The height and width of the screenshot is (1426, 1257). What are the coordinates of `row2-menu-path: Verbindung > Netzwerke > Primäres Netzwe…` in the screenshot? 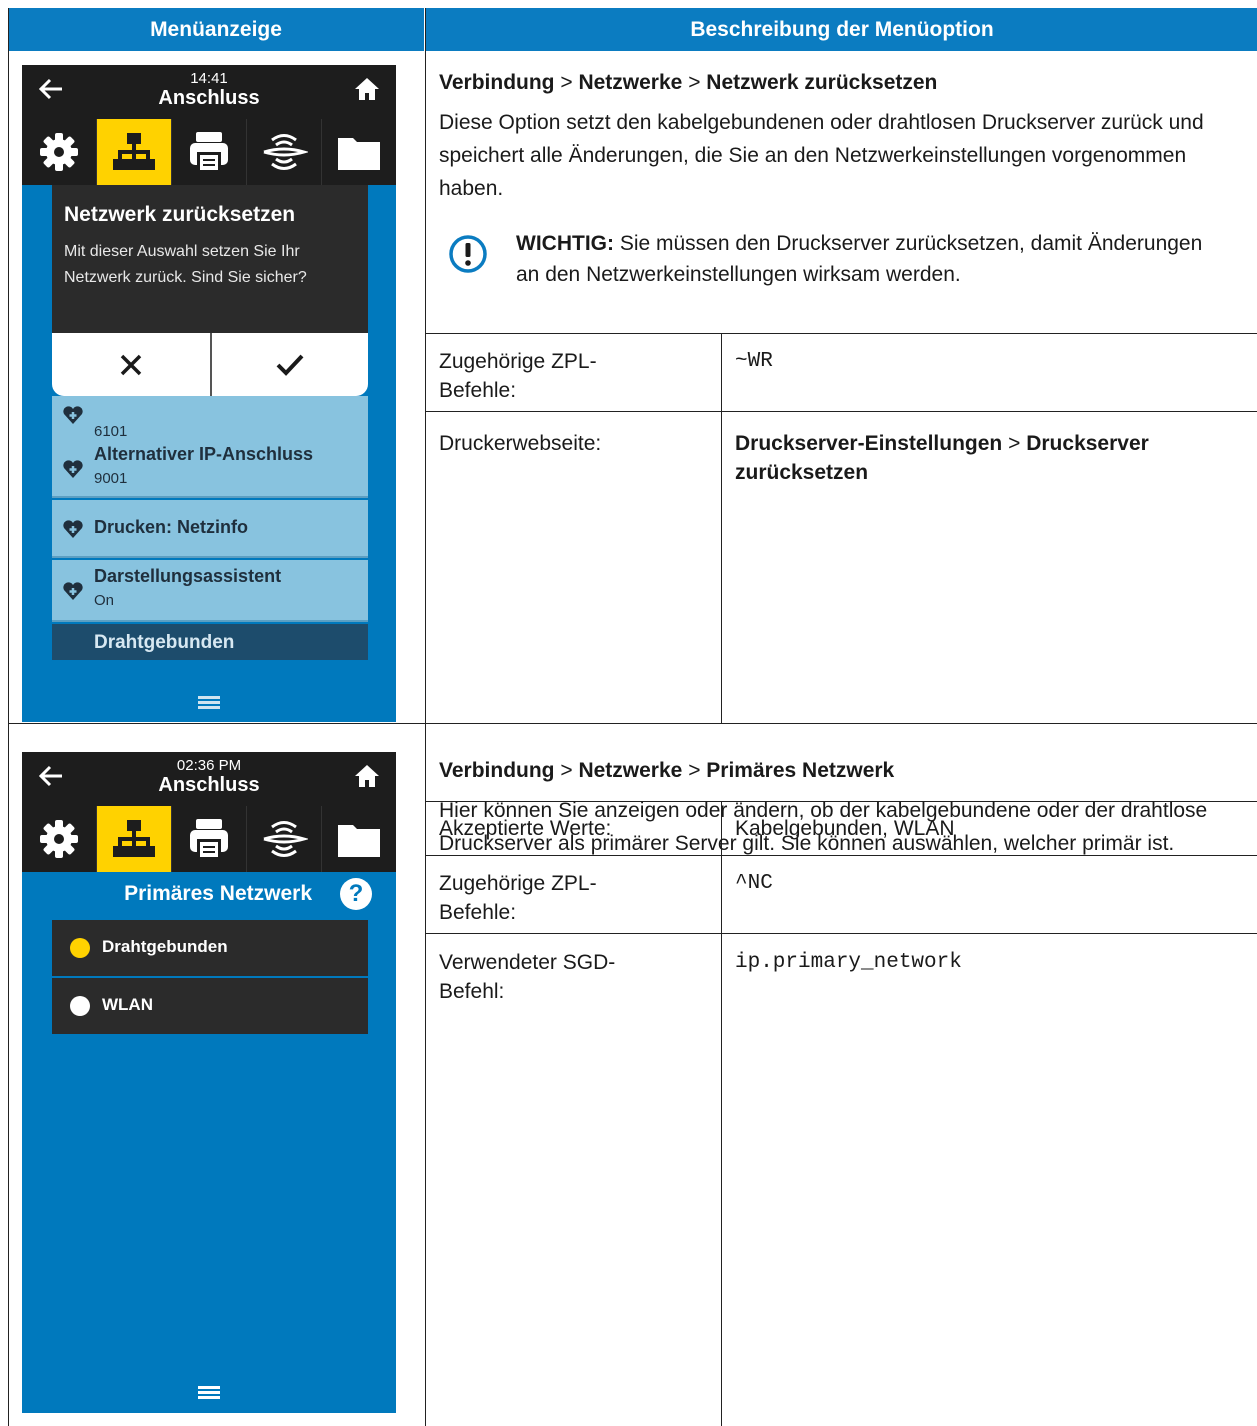 It's located at (844, 770).